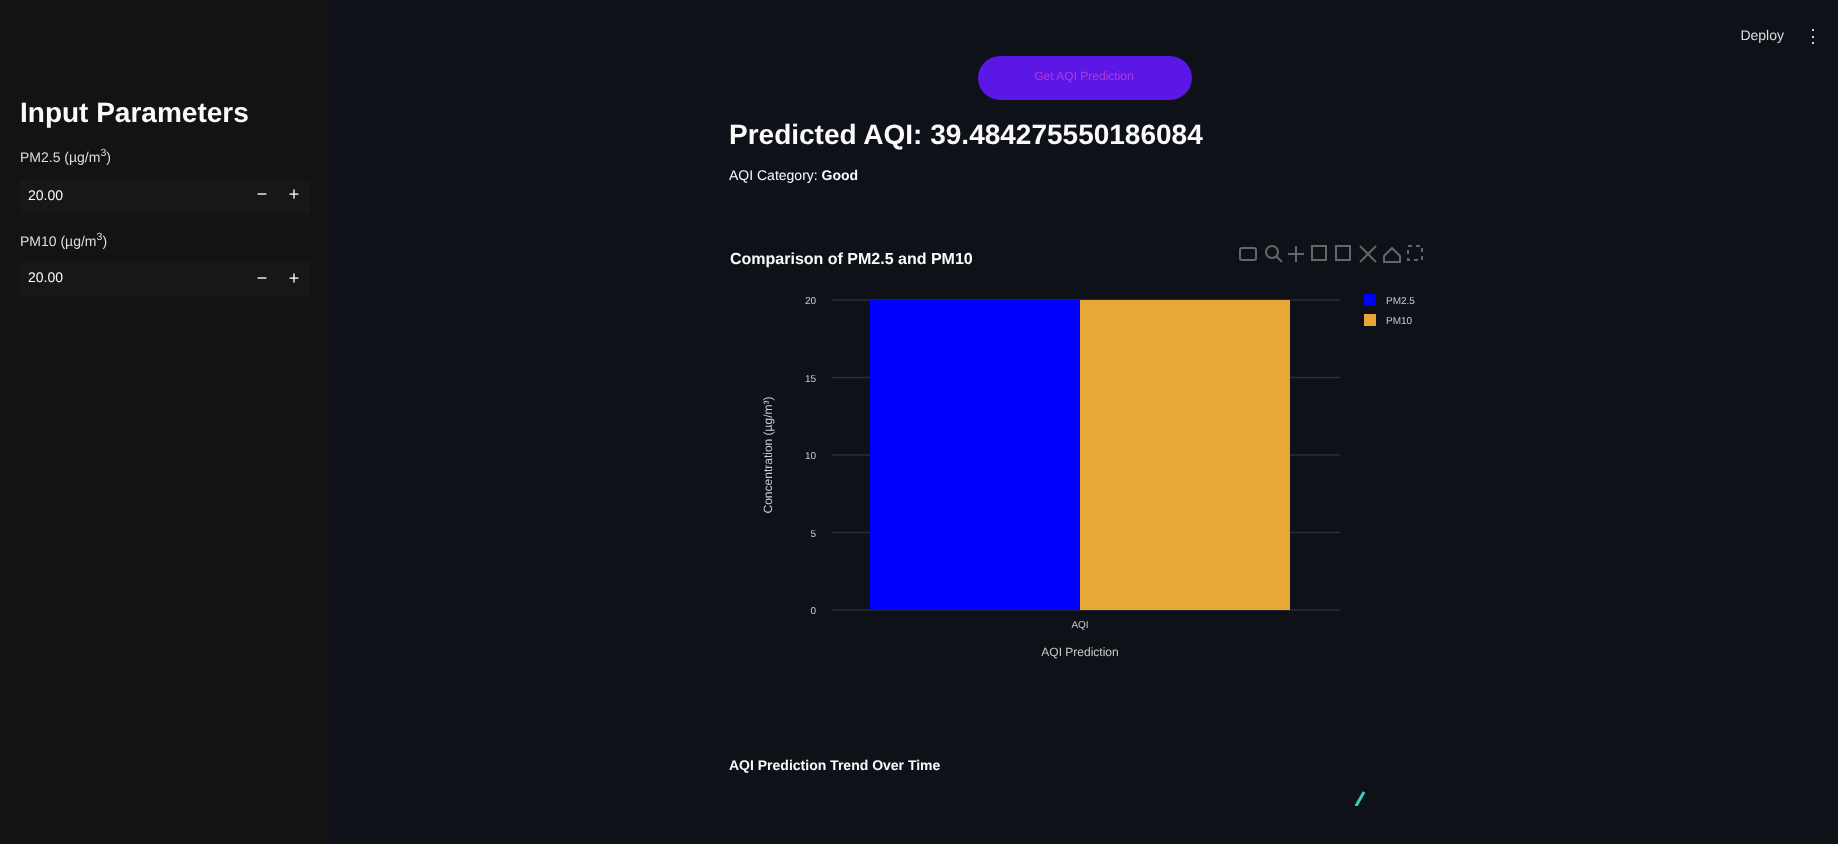  What do you see at coordinates (1391, 253) in the screenshot?
I see `home-icon` at bounding box center [1391, 253].